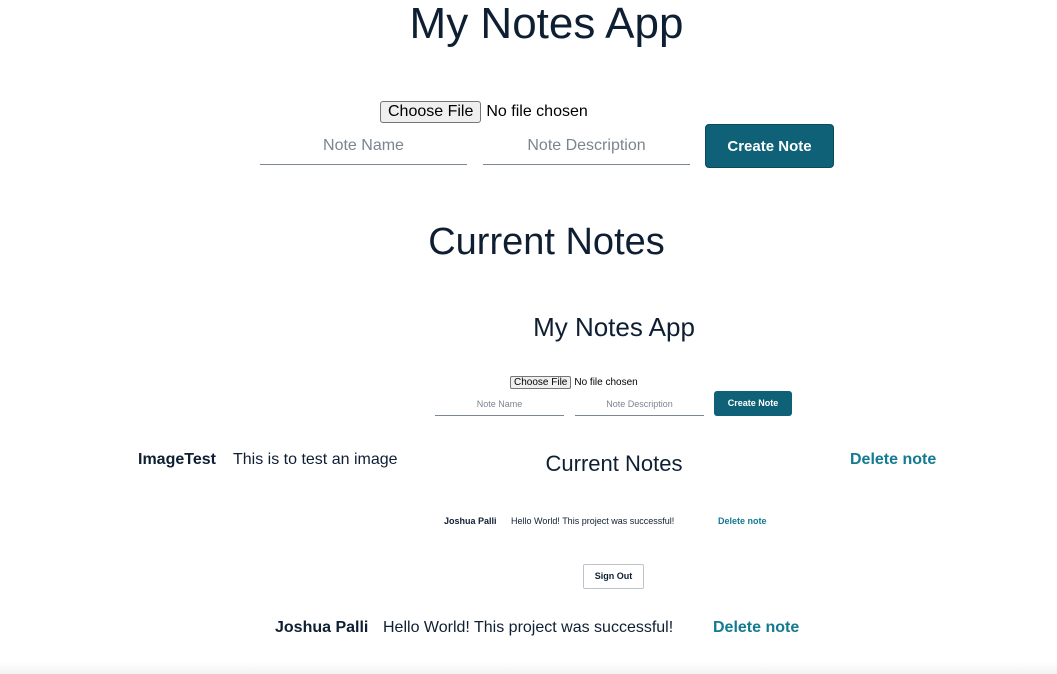 This screenshot has height=674, width=1057. Describe the element at coordinates (546, 242) in the screenshot. I see `current-notes-heading: Current Notes` at that location.